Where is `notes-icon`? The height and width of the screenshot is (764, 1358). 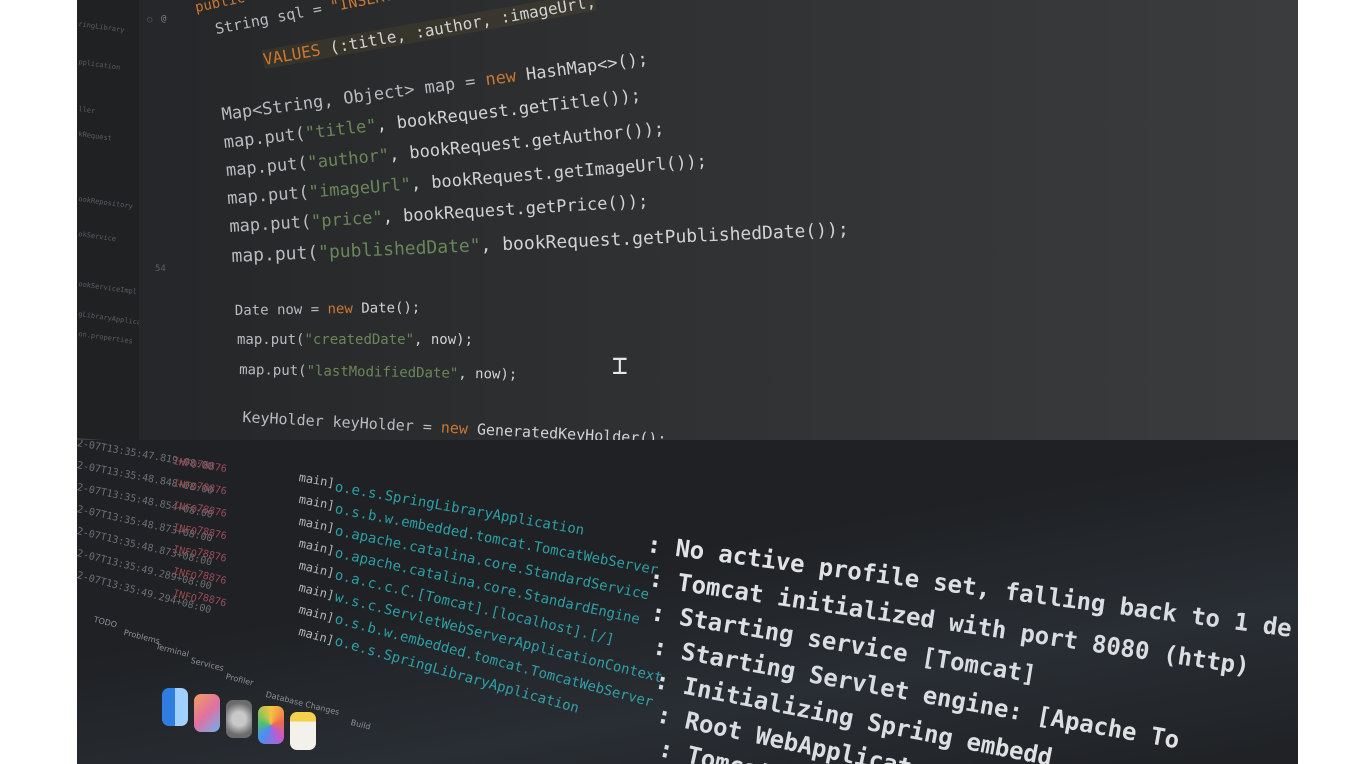 notes-icon is located at coordinates (303, 731).